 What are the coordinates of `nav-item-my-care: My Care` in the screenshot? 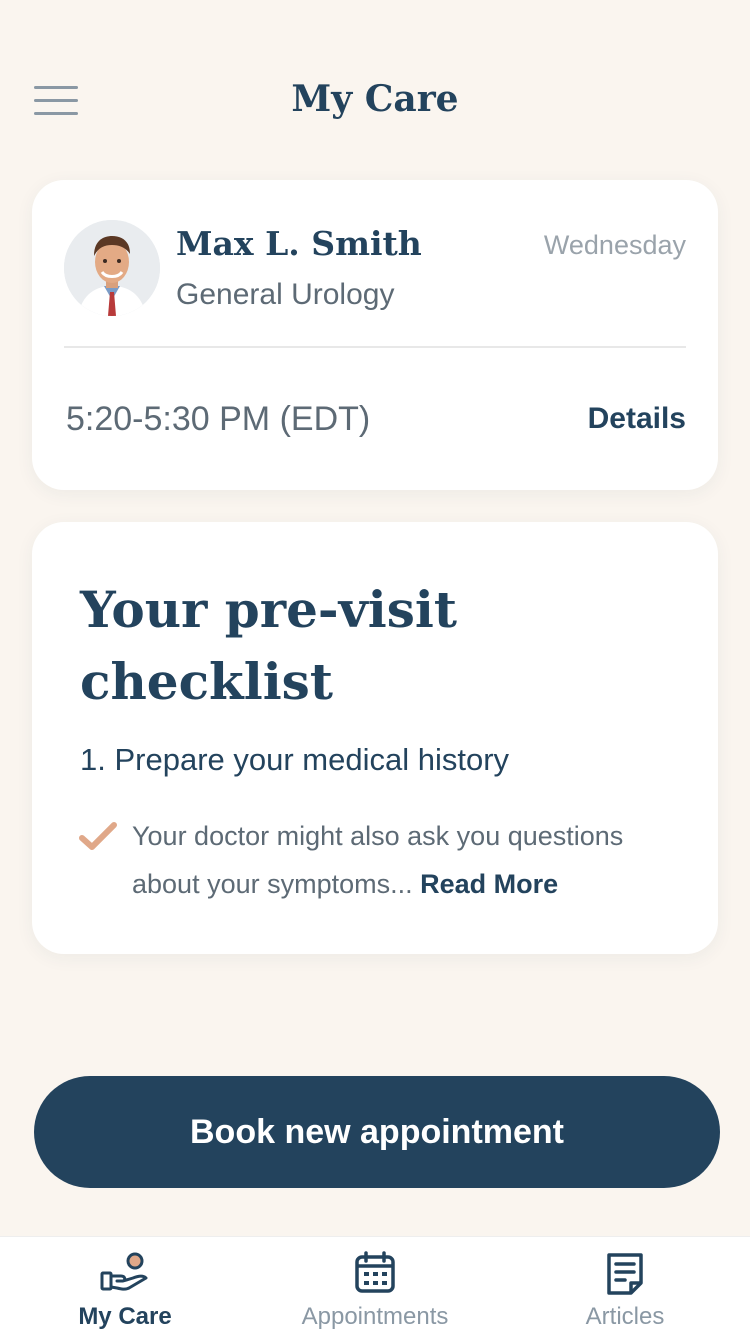 It's located at (125, 1285).